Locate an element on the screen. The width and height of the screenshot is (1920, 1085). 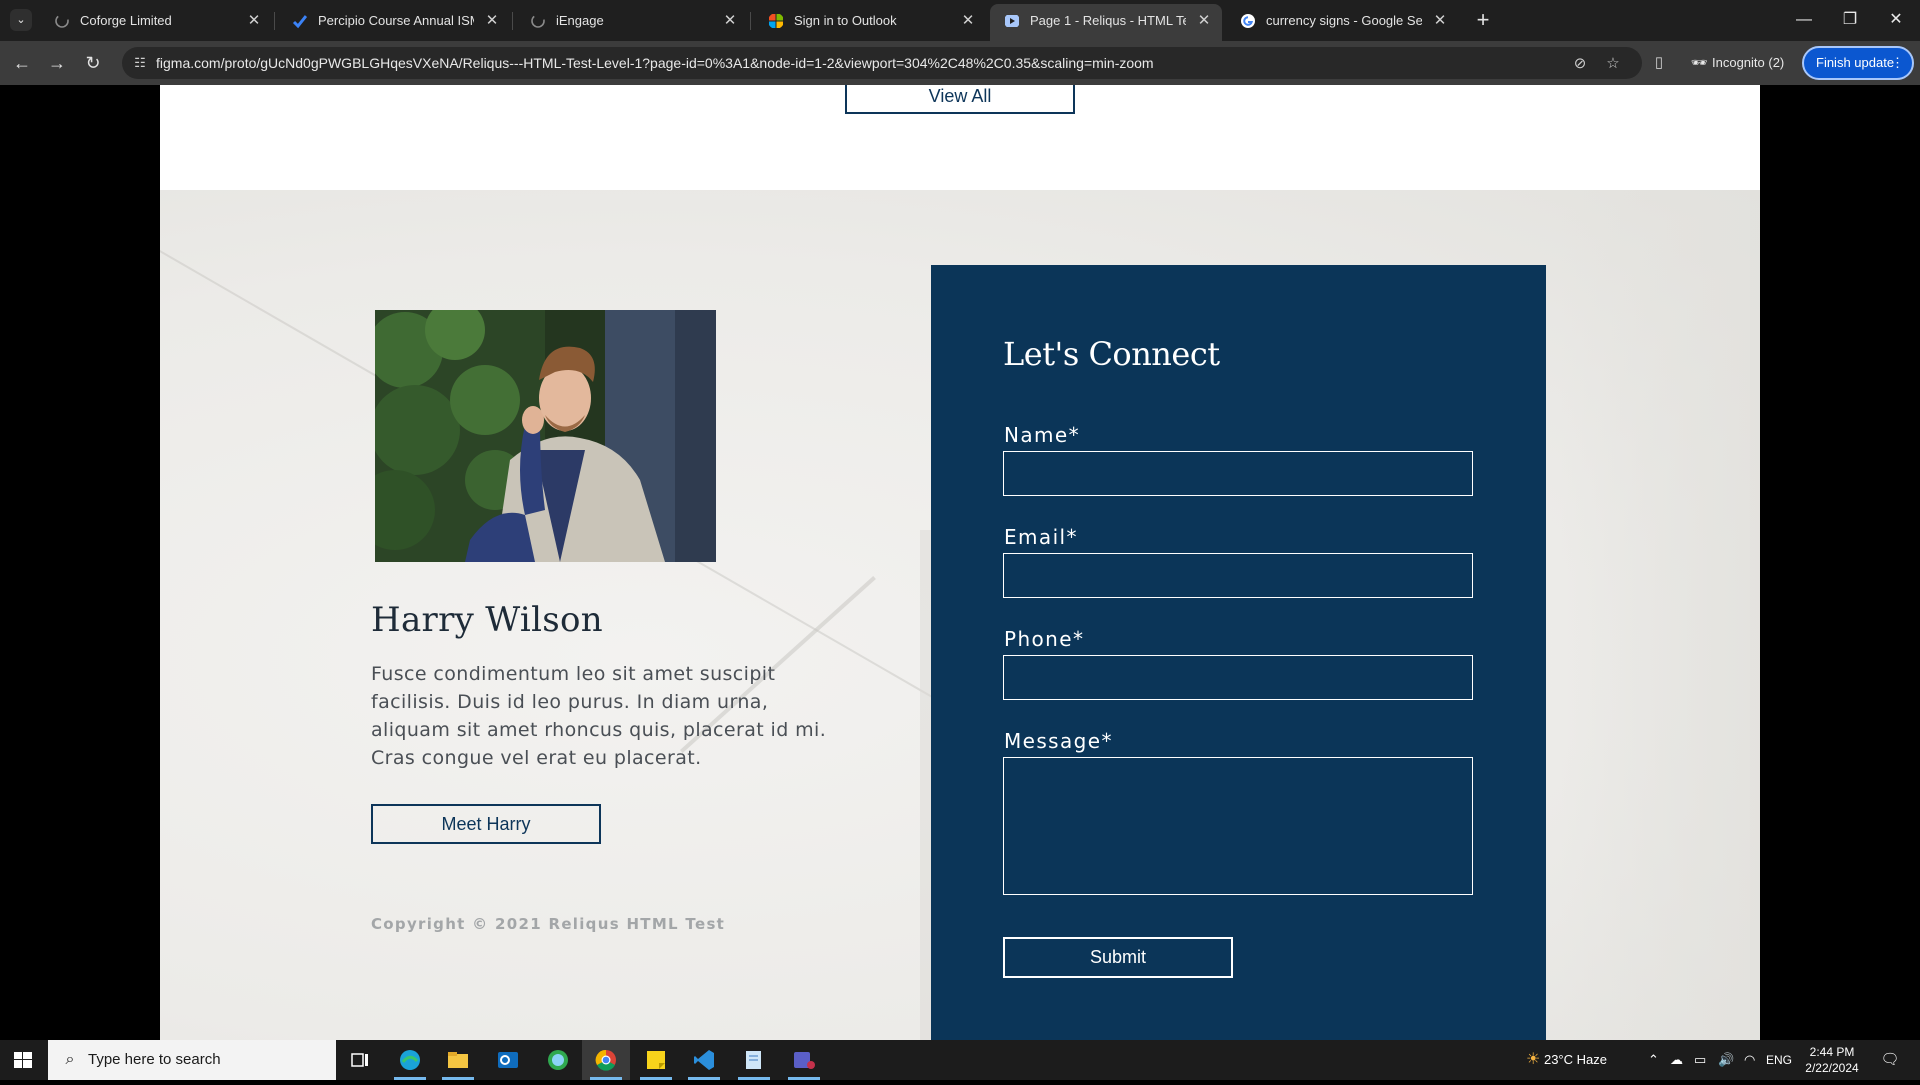
chevron-up-icon: ⌃ is located at coordinates (1653, 1059).